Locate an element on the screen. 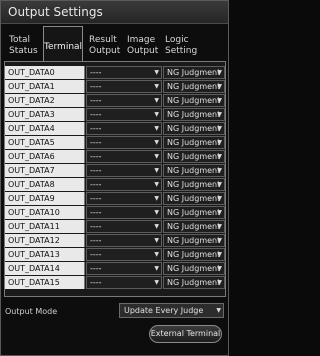 Image resolution: width=320 pixels, height=356 pixels. table-row: OUT_DATA3 ---- ▼ NG Judgment ▼ is located at coordinates (115, 115).